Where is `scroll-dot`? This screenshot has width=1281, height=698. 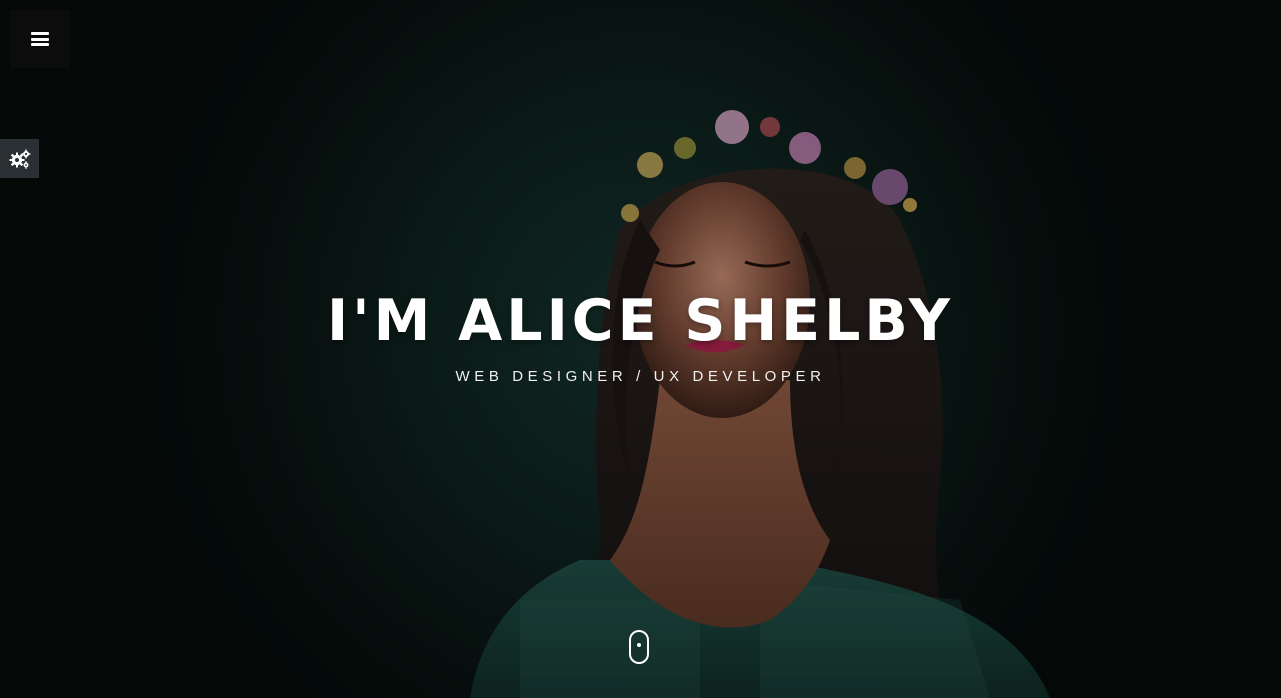
scroll-dot is located at coordinates (639, 645).